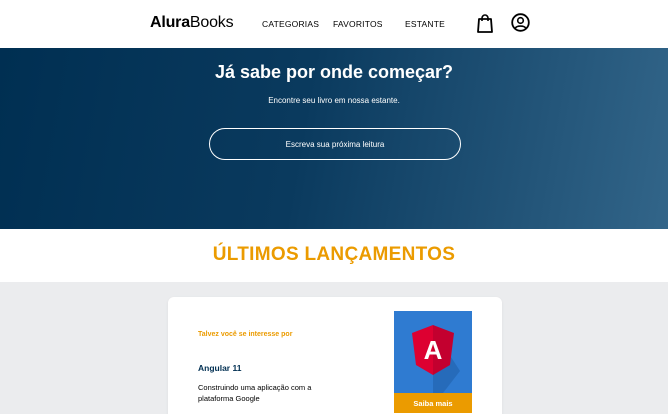  I want to click on nav-favoritos: FAVORITOS, so click(358, 24).